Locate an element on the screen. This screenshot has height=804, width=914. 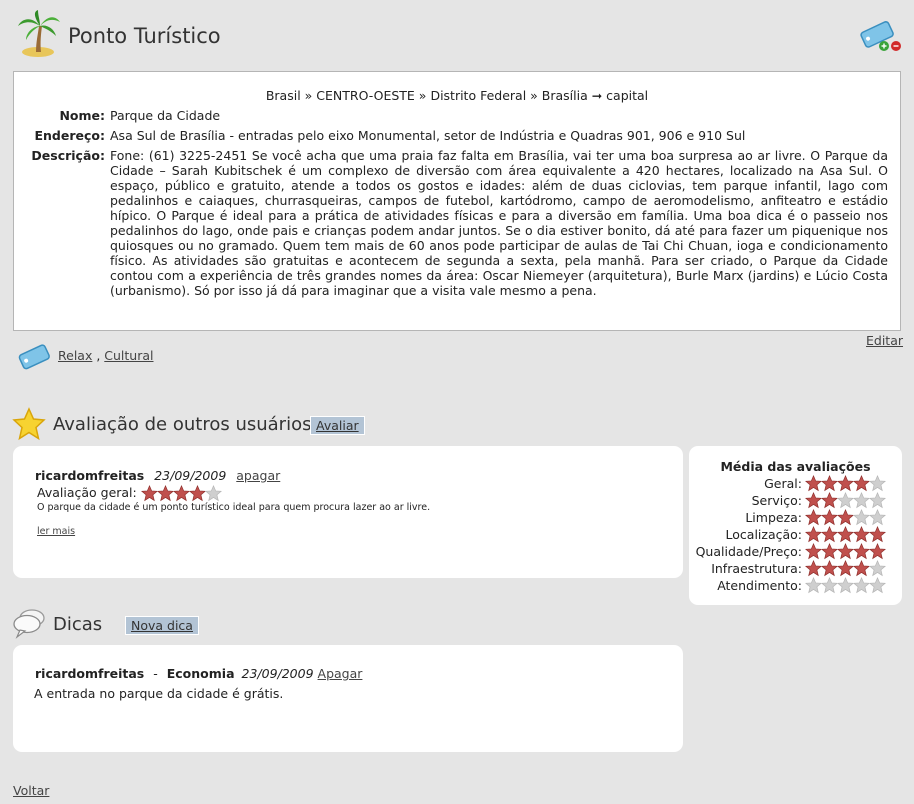
tip-category: Economia is located at coordinates (200, 673).